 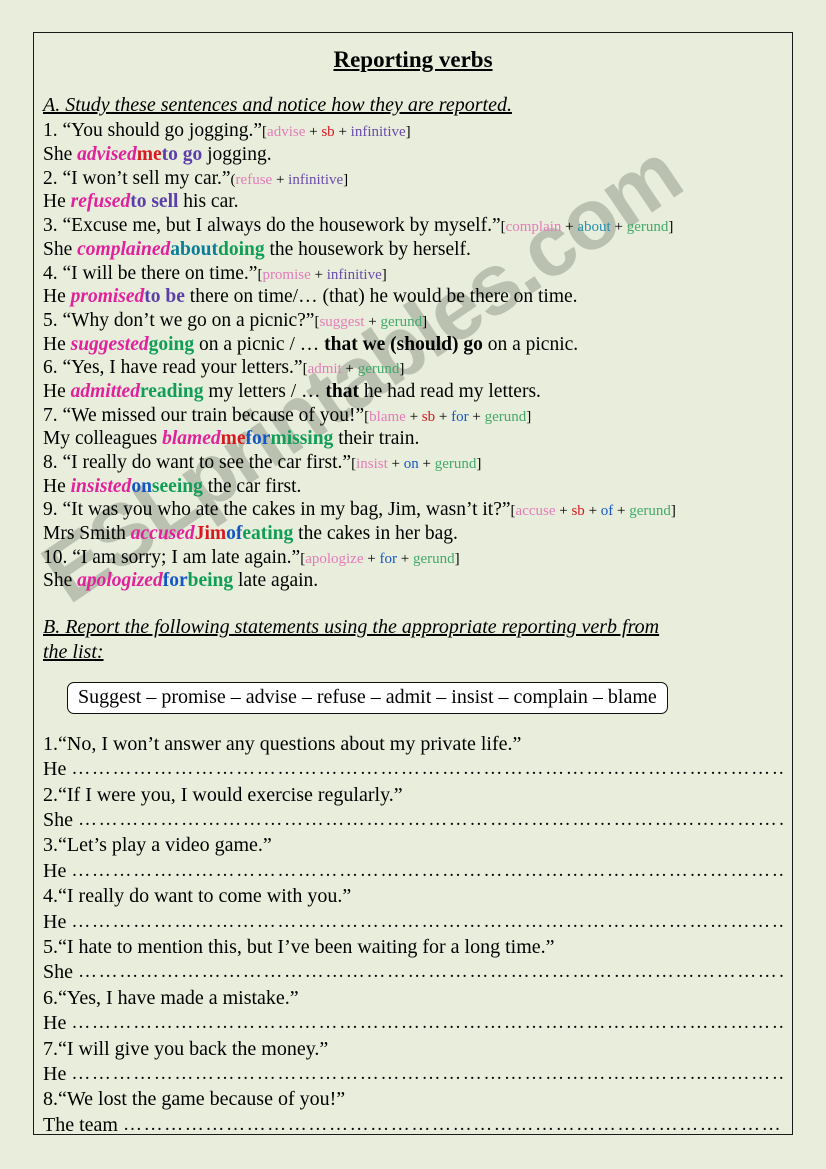 I want to click on answer-token-preposition_teal: about, so click(x=194, y=249).